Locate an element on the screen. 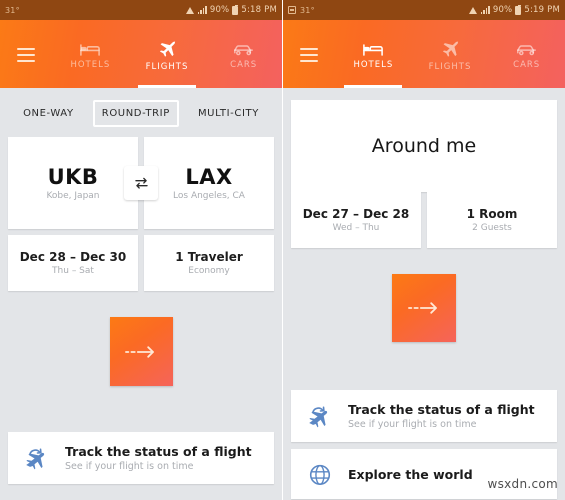  origin-airport-card: UKB Kobe, Japan is located at coordinates (73, 183).